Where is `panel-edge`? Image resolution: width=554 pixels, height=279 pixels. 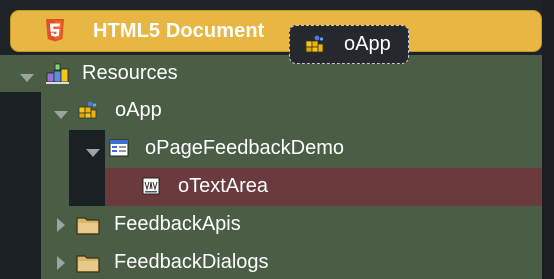
panel-edge is located at coordinates (548, 139).